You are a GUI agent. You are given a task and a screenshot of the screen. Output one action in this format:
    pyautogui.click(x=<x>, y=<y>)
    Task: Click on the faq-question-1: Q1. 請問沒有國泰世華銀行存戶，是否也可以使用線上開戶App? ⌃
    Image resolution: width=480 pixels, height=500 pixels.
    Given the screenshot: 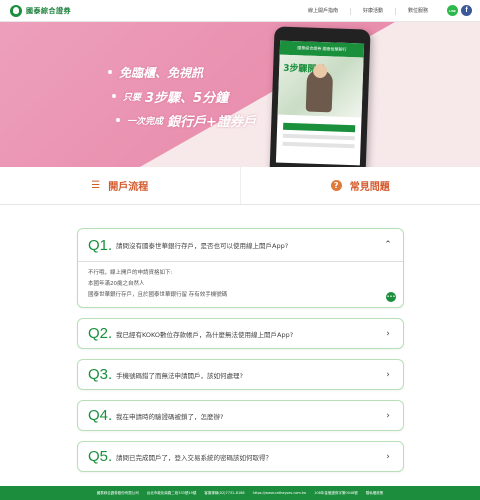 What is the action you would take?
    pyautogui.click(x=240, y=245)
    